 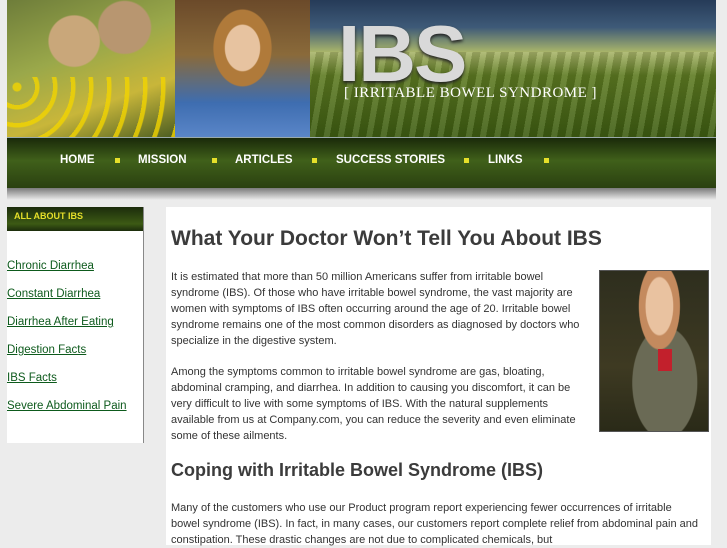 What do you see at coordinates (50, 266) in the screenshot?
I see `sidebar-link-chronic-diarrhea: Chronic Diarrhea` at bounding box center [50, 266].